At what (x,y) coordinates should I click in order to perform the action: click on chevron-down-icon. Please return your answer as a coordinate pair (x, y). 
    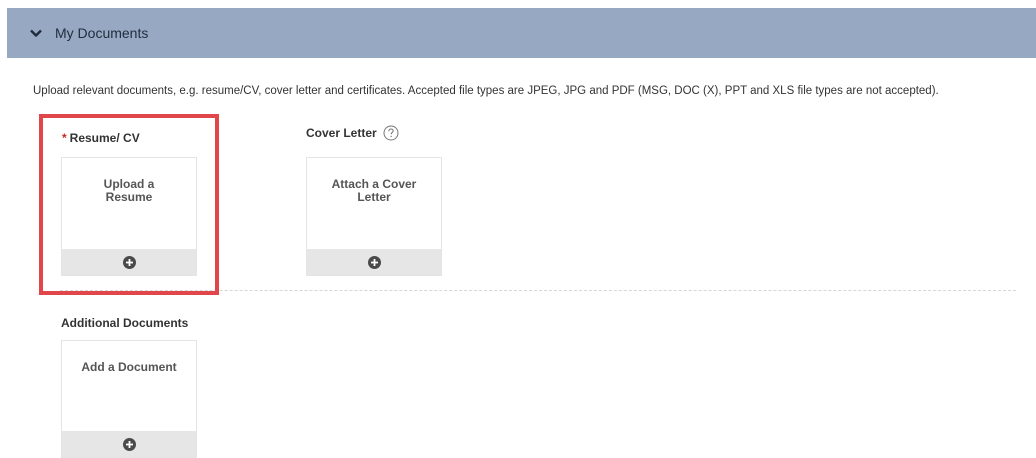
    Looking at the image, I should click on (36, 33).